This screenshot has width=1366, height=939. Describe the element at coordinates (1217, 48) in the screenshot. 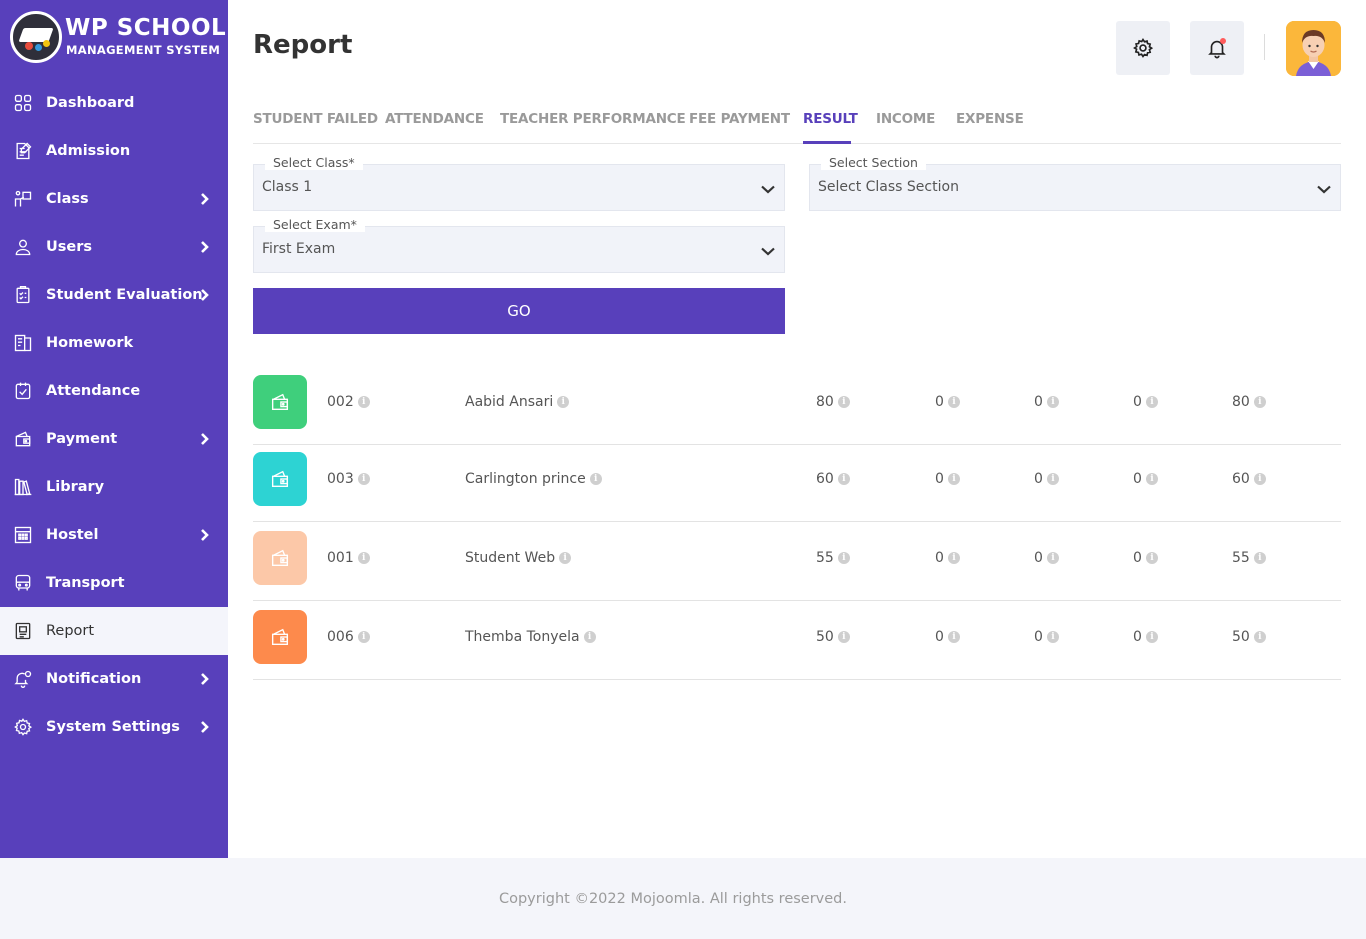

I see `notifications-button` at that location.